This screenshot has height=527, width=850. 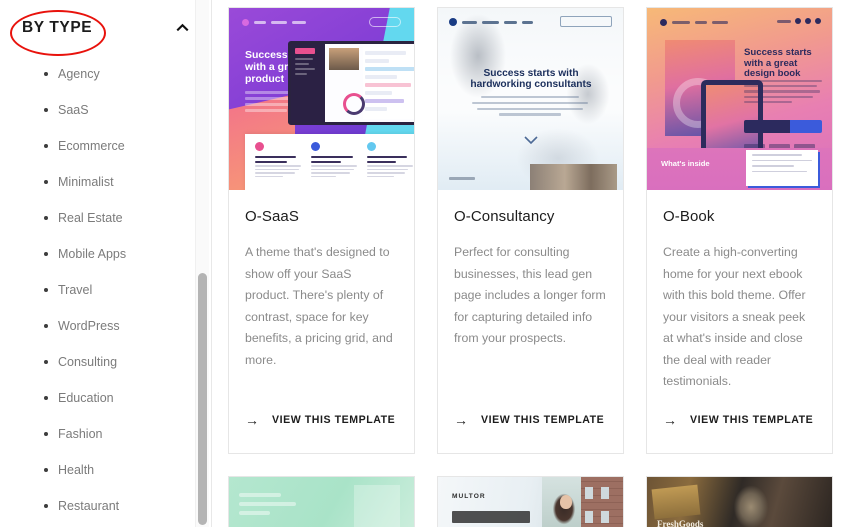 I want to click on template-card: MULTOR, so click(x=530, y=501).